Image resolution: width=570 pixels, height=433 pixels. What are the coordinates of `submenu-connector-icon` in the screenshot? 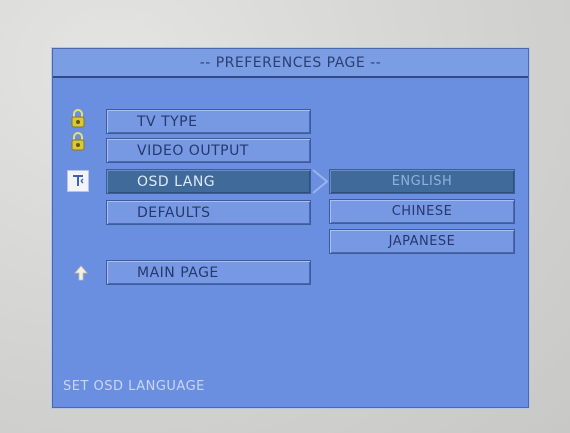 It's located at (321, 181).